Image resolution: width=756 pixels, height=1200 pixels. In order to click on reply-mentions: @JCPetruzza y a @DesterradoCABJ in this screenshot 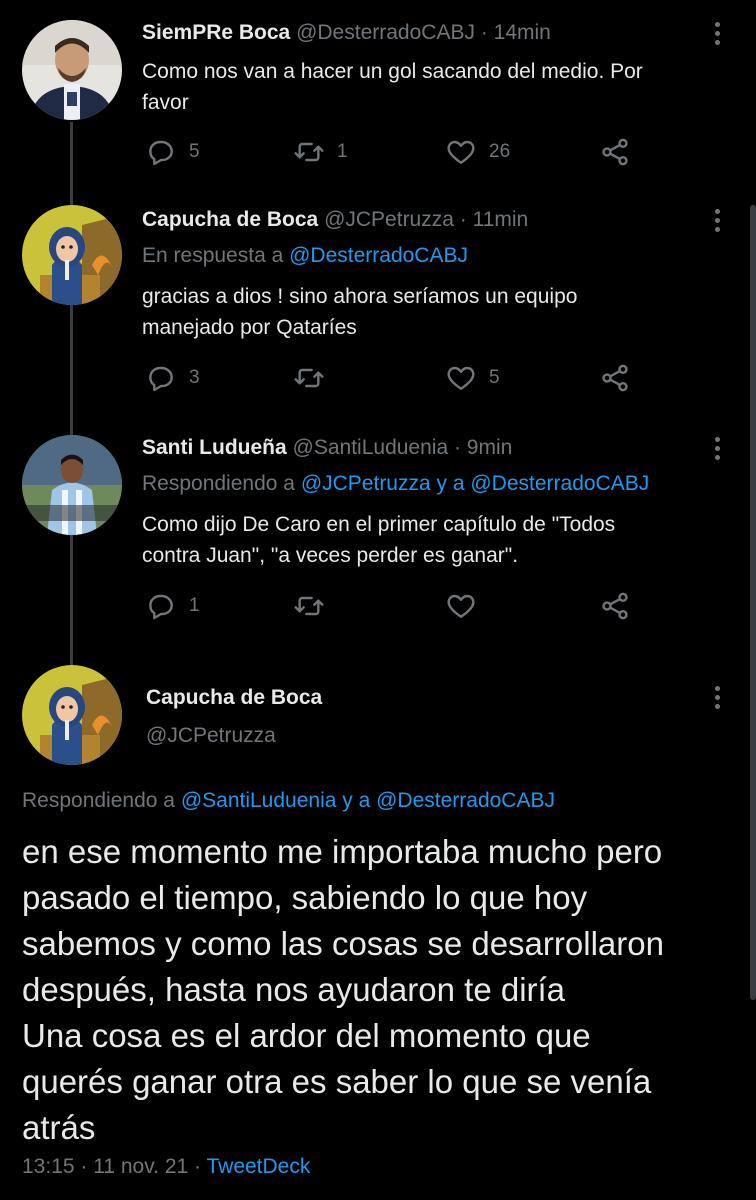, I will do `click(475, 483)`.